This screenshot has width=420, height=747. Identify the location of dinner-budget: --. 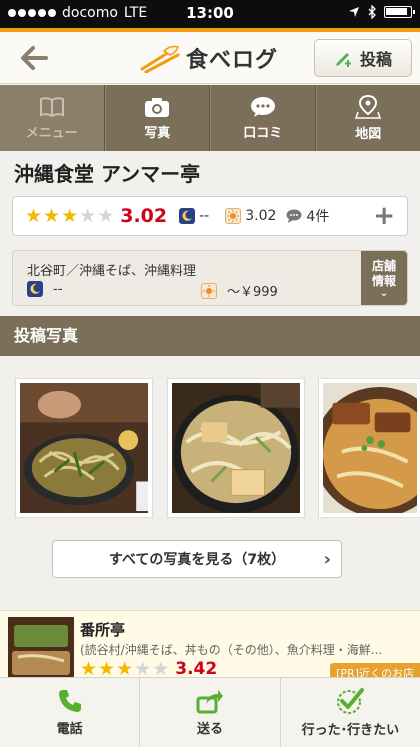
(58, 289).